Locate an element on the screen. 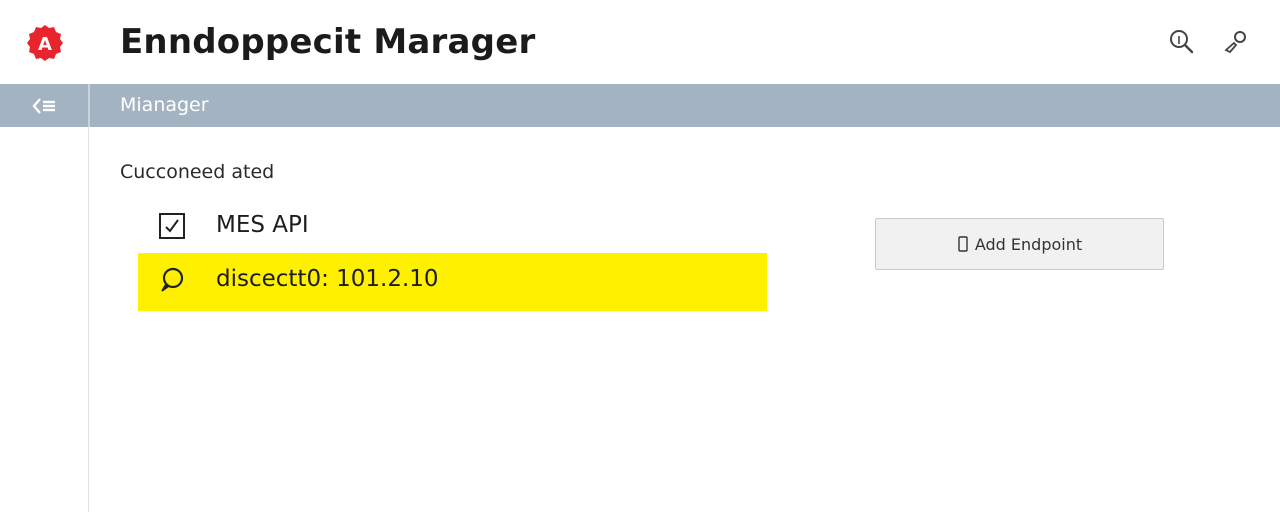 This screenshot has width=1280, height=512. add-endpoint-button: Add Endpoint is located at coordinates (1019, 244).